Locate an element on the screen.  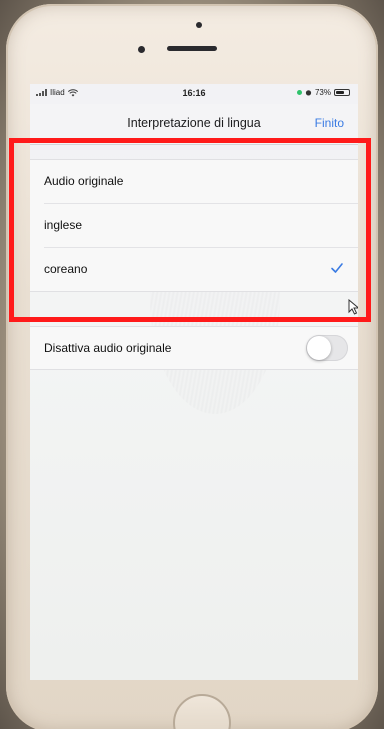
language-option-audio-originale: Audio originale is located at coordinates (201, 182).